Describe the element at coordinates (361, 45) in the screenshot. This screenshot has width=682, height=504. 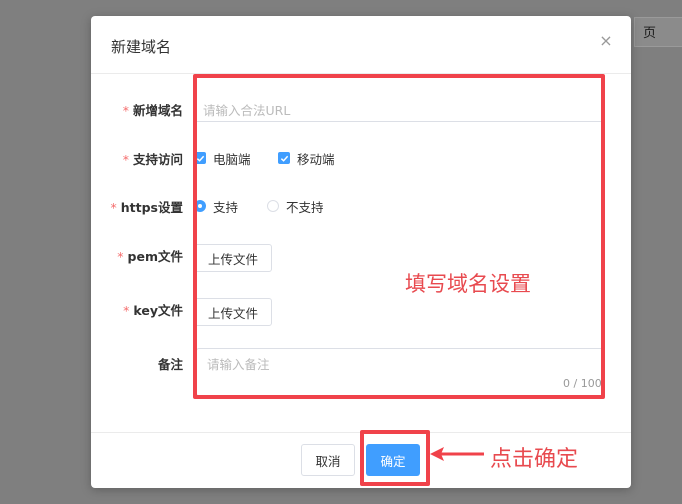
I see `dialog-header: 新建域名 ×` at that location.